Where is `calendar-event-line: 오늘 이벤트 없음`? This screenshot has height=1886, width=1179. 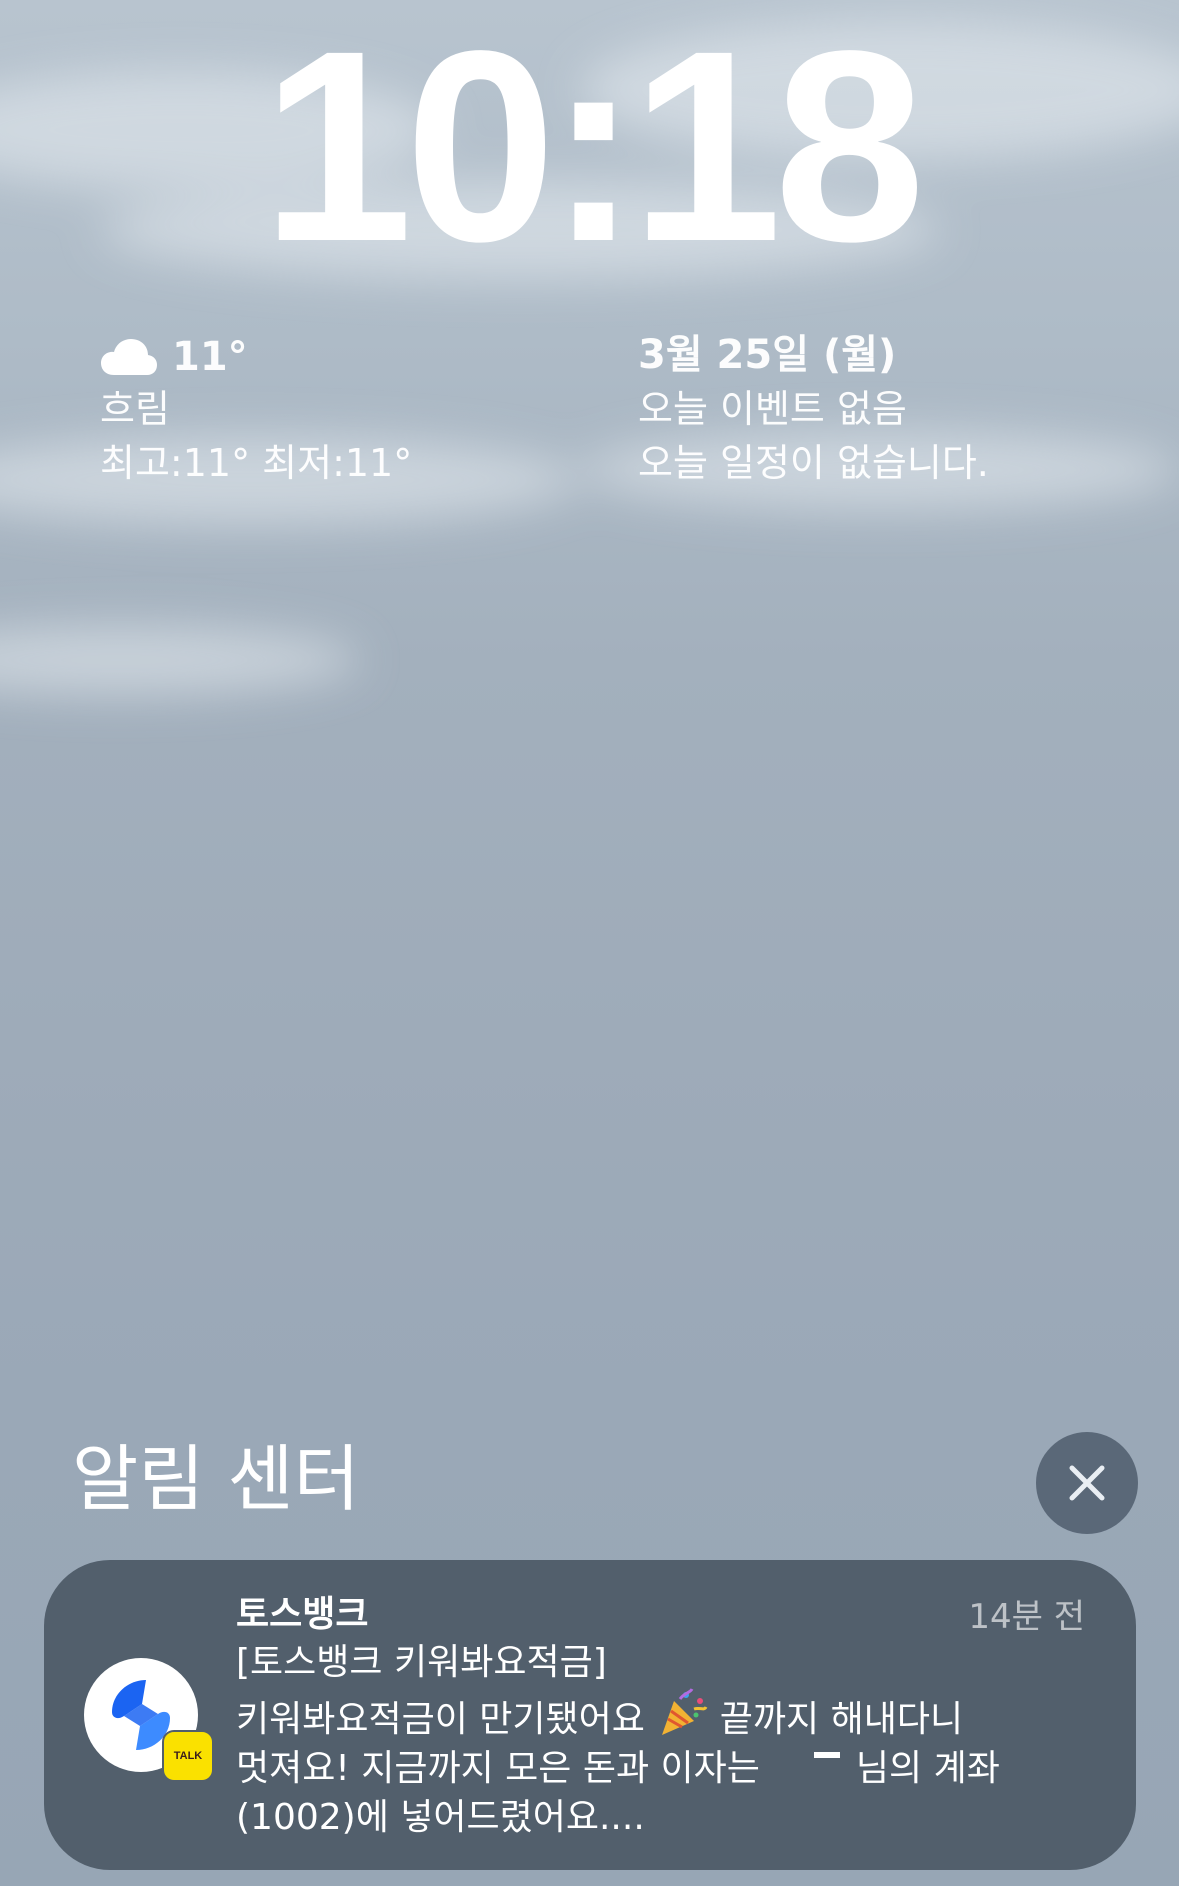
calendar-event-line: 오늘 이벤트 없음 is located at coordinates (772, 409).